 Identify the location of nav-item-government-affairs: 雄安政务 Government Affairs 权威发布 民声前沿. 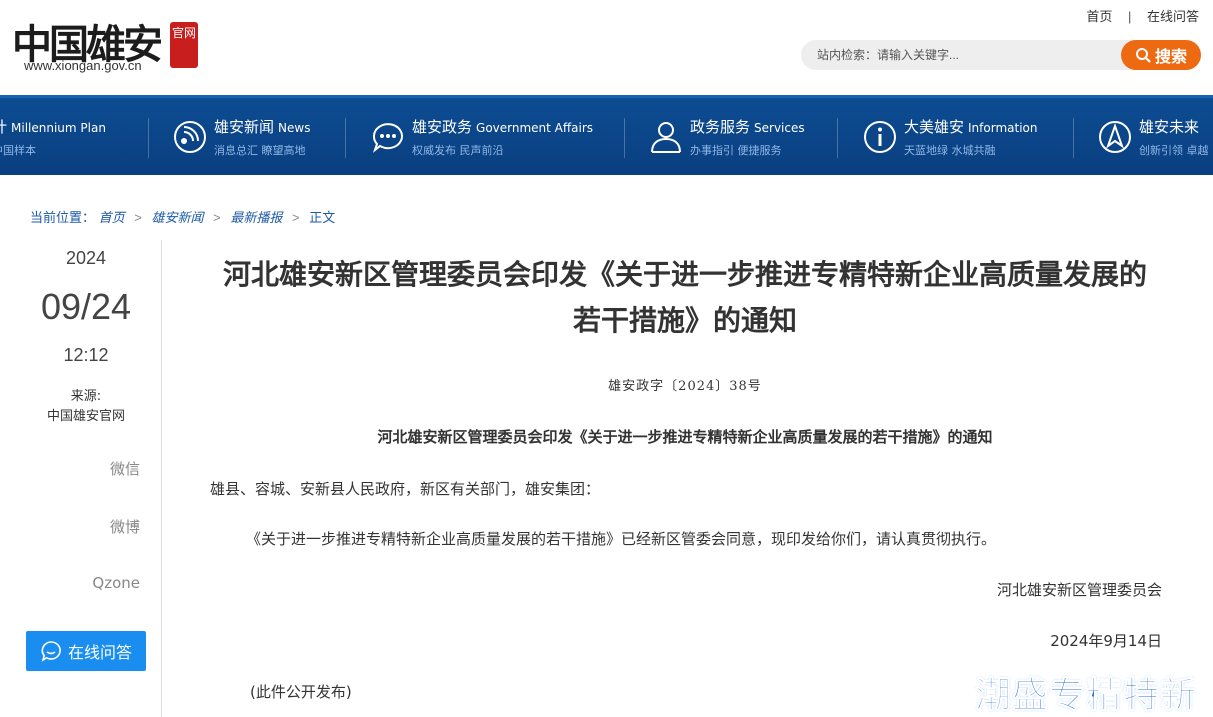
(481, 136).